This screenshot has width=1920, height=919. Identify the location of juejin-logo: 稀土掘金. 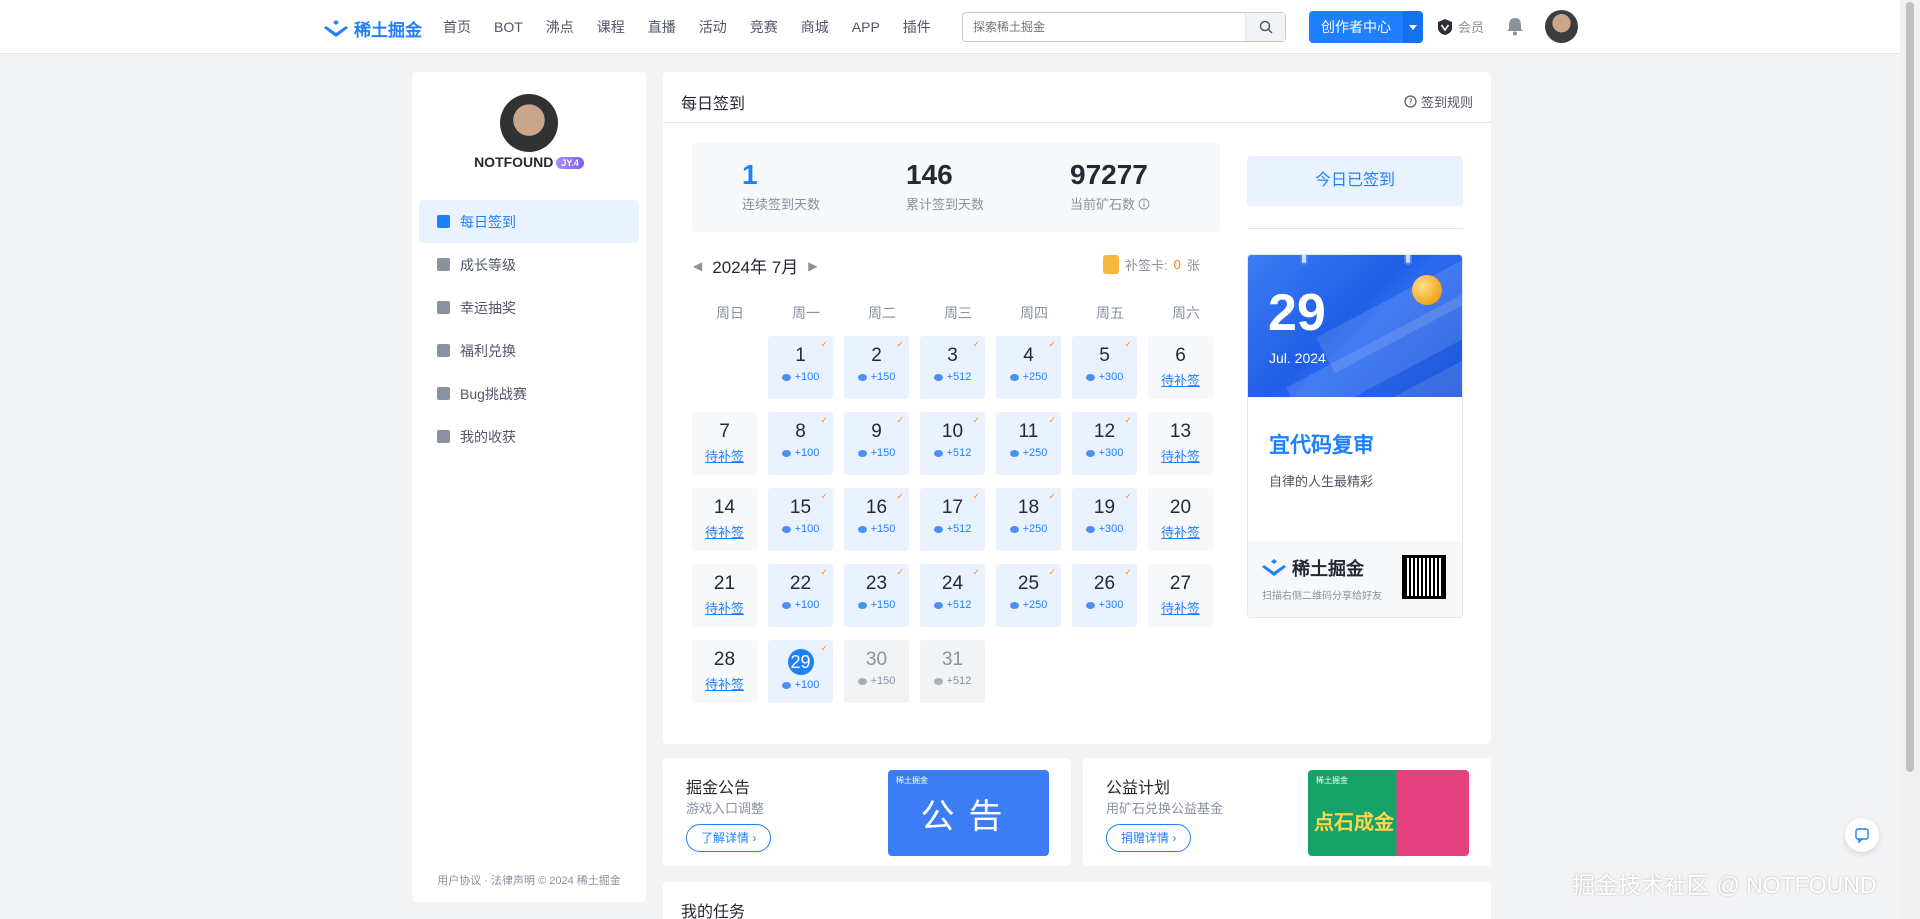
(373, 28).